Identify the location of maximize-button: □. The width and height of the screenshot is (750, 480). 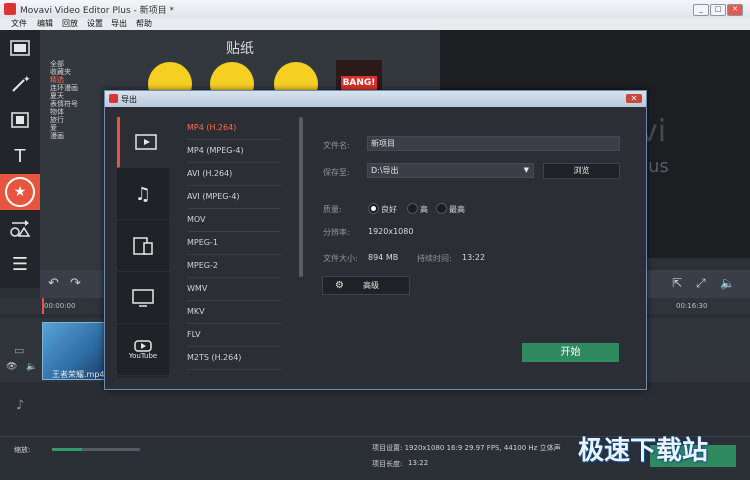
(718, 10).